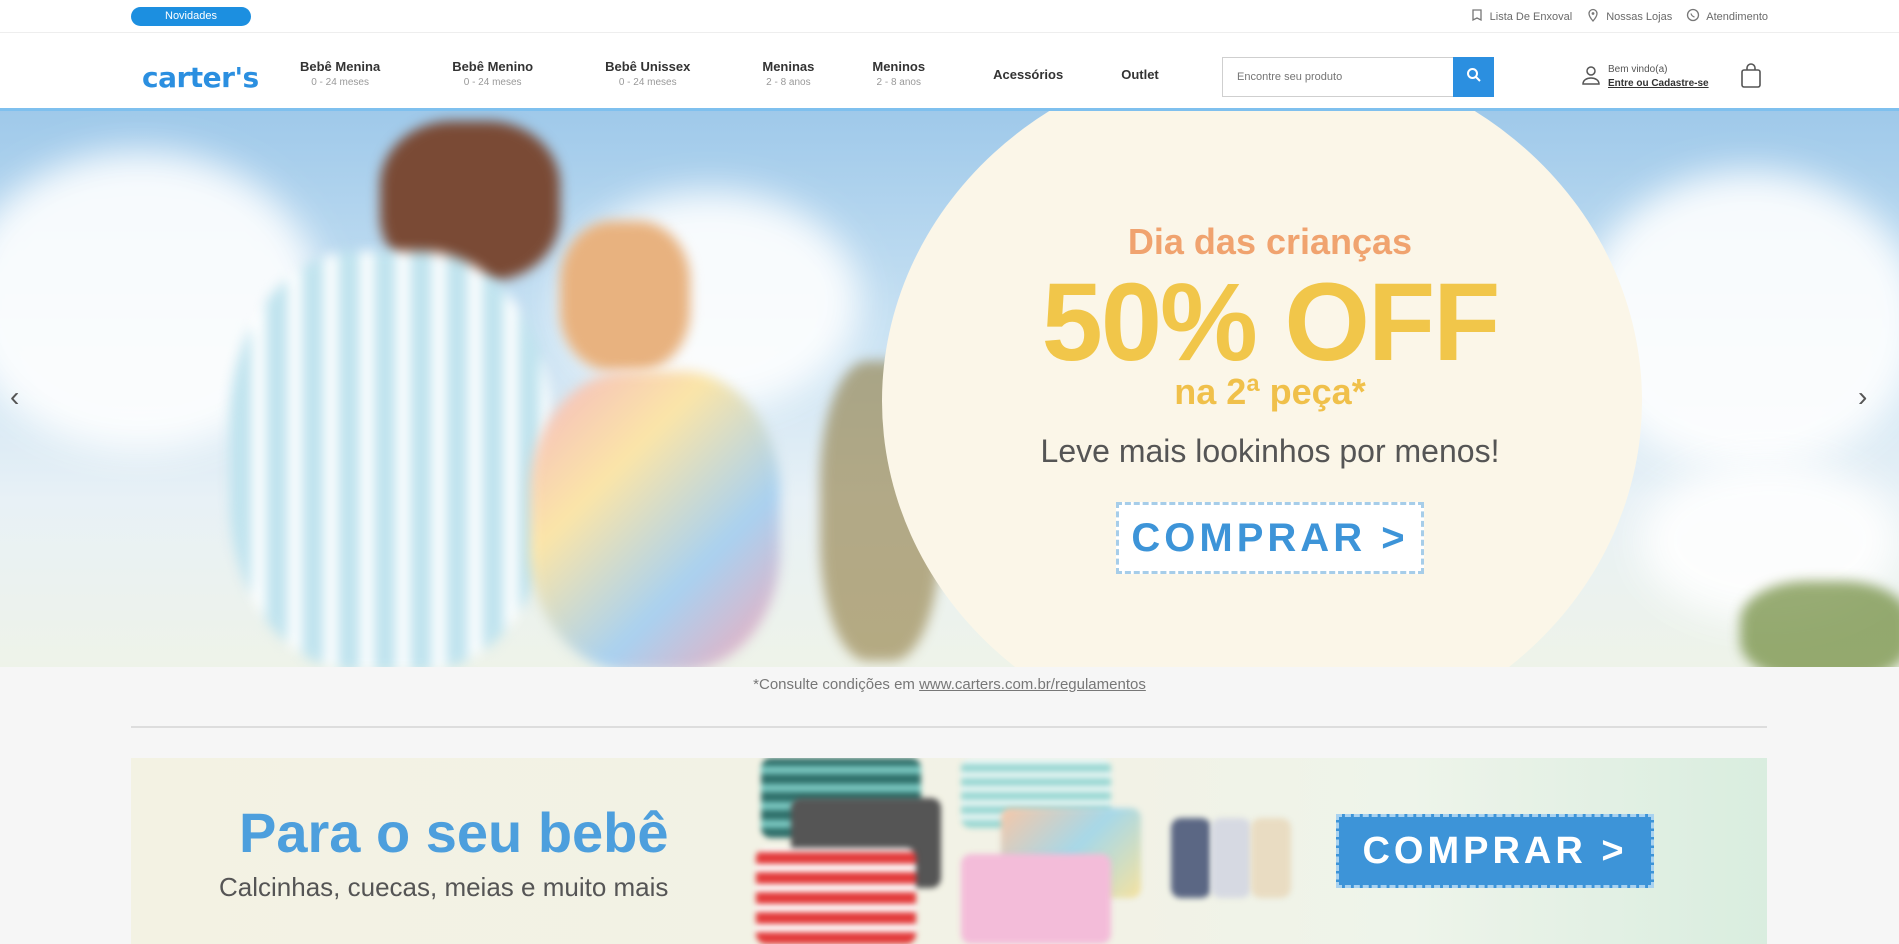 The width and height of the screenshot is (1899, 944). I want to click on user-icon, so click(1591, 77).